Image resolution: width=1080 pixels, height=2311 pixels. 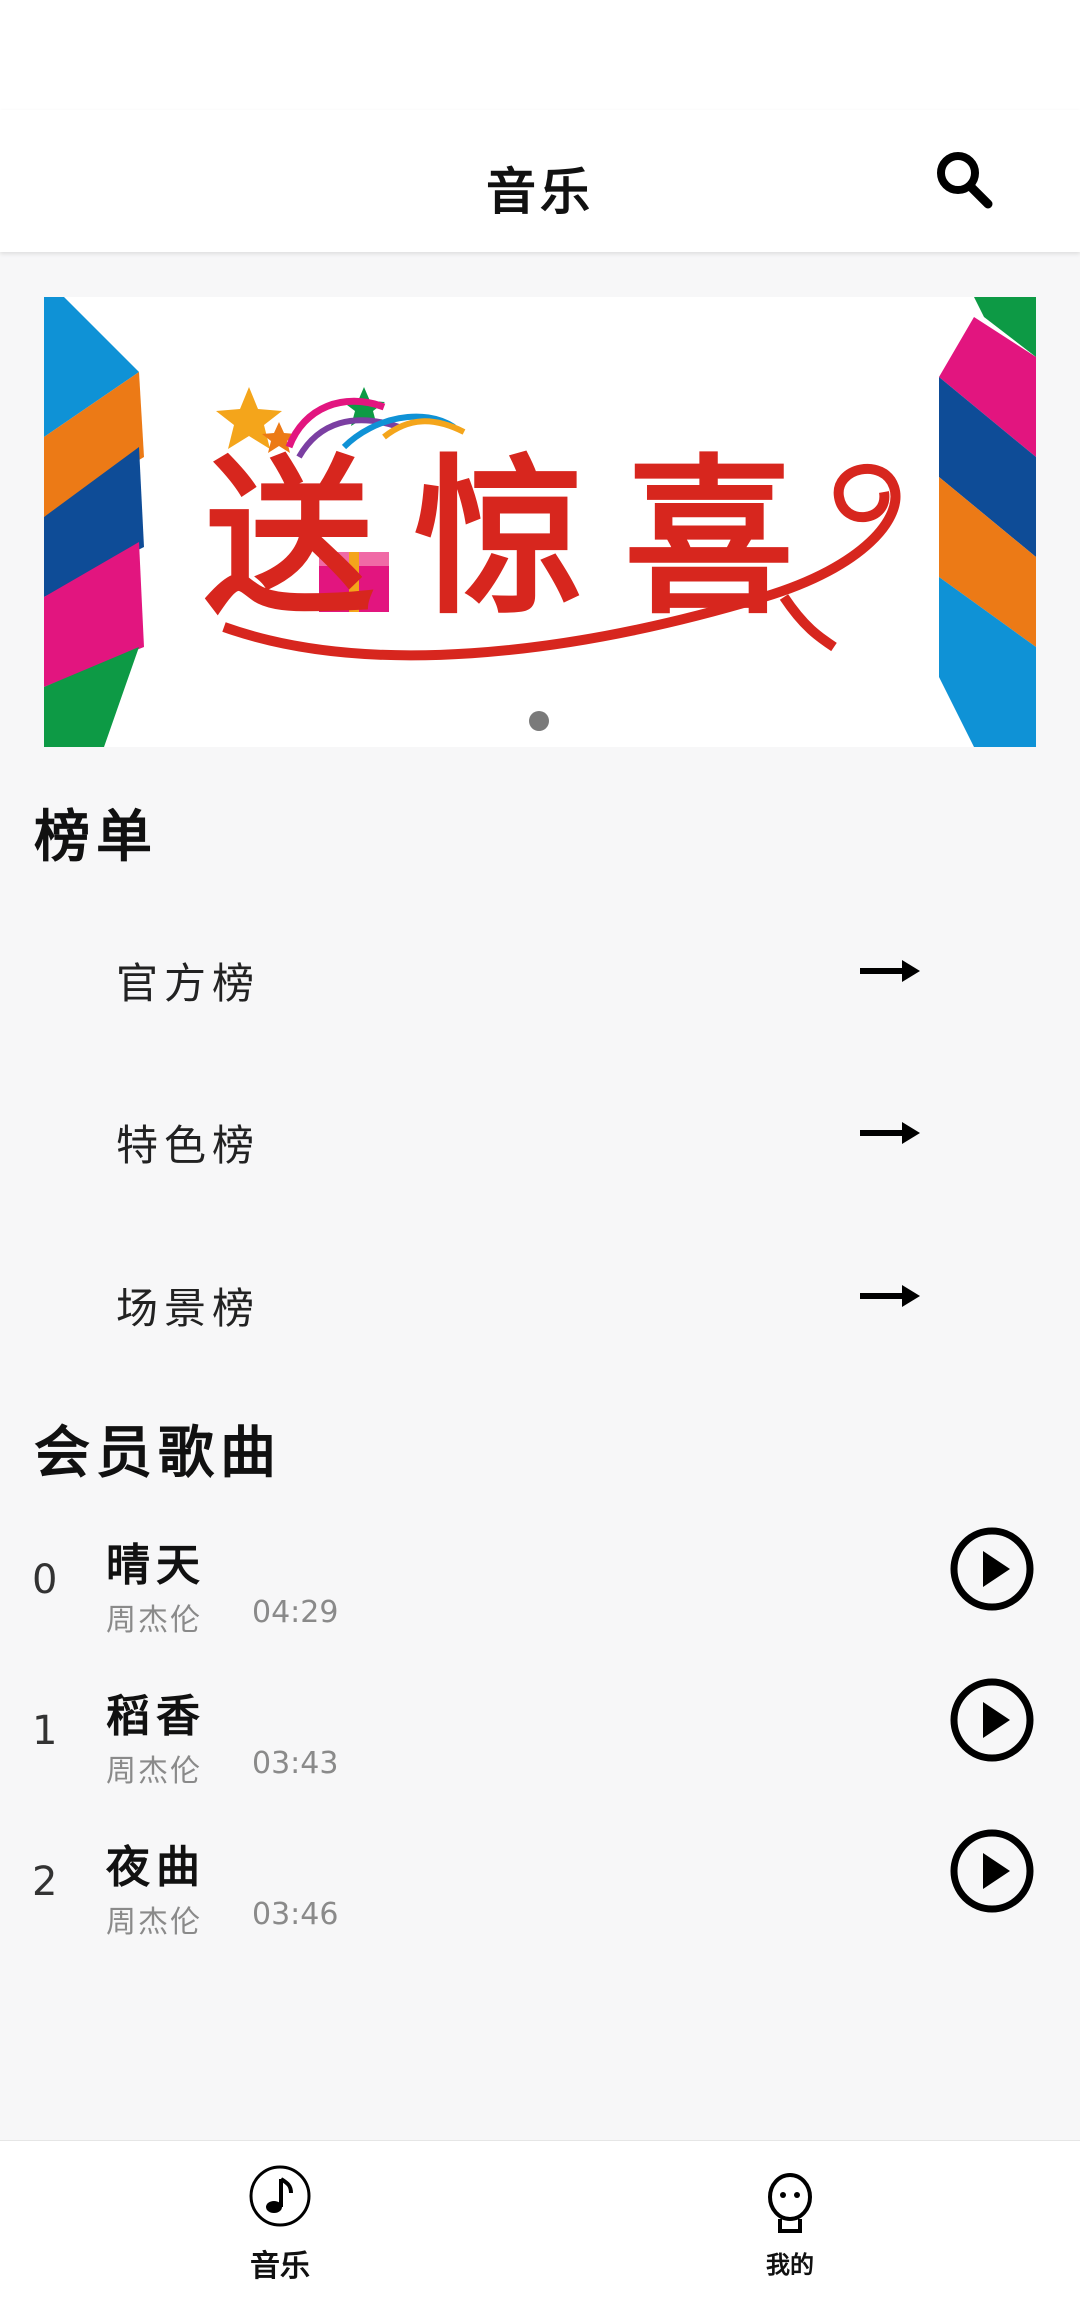 I want to click on song-title: 夜曲, so click(x=156, y=1867).